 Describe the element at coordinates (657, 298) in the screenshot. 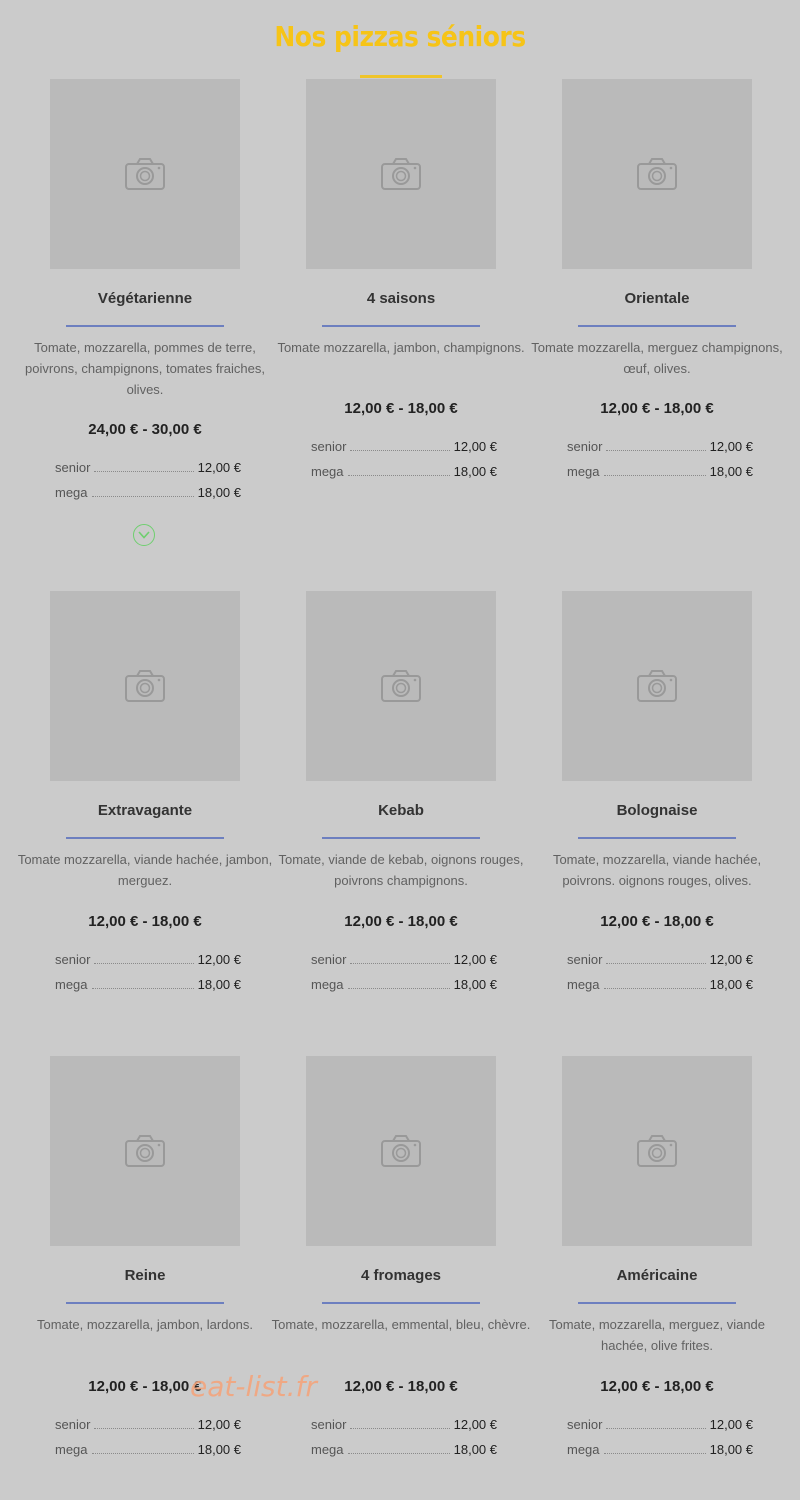

I see `pizza-name: Orientale` at that location.